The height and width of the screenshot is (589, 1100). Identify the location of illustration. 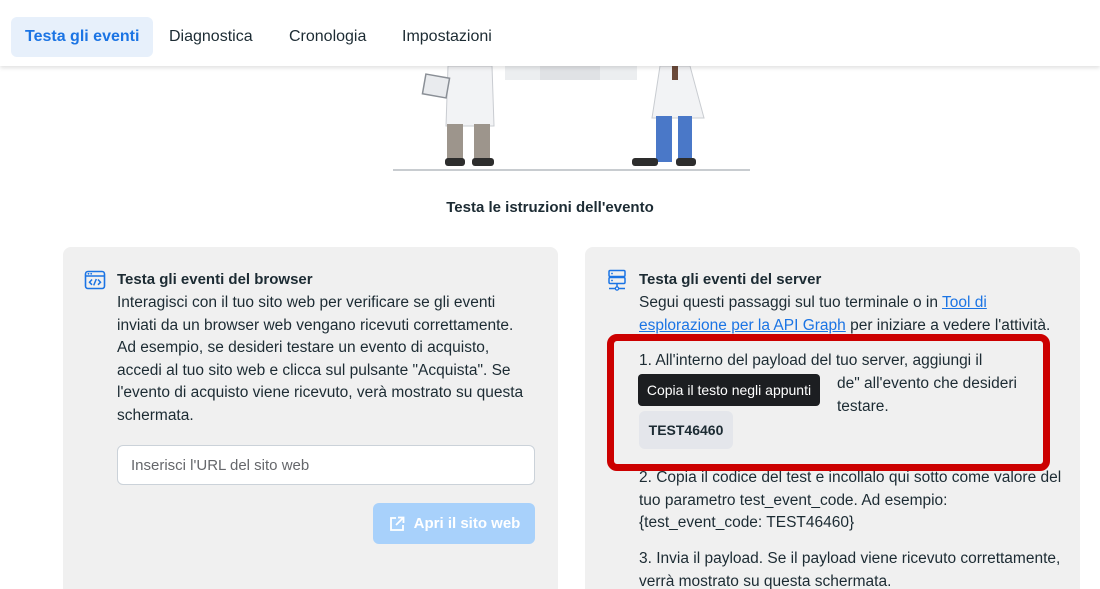
(571, 118).